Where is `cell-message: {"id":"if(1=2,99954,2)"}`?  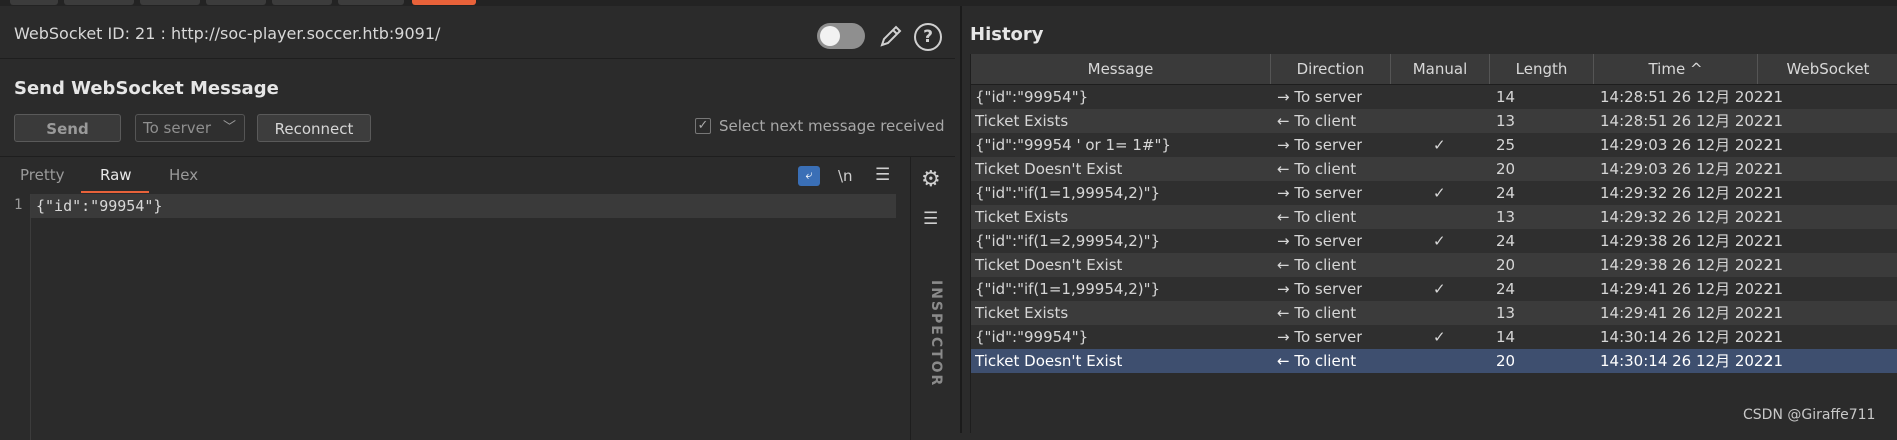 cell-message: {"id":"if(1=2,99954,2)"} is located at coordinates (1068, 241).